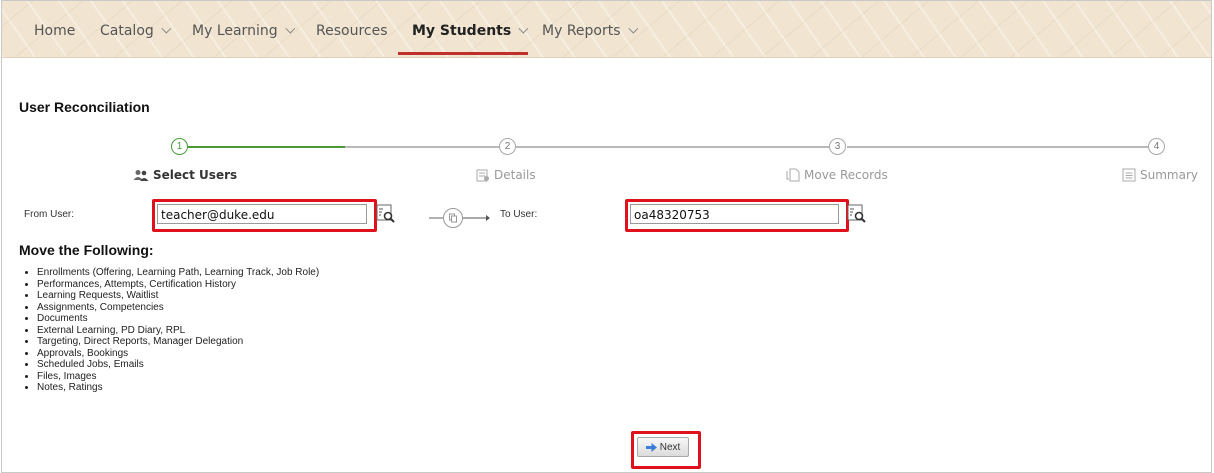 The height and width of the screenshot is (473, 1214). Describe the element at coordinates (265, 147) in the screenshot. I see `step-connector-completed` at that location.